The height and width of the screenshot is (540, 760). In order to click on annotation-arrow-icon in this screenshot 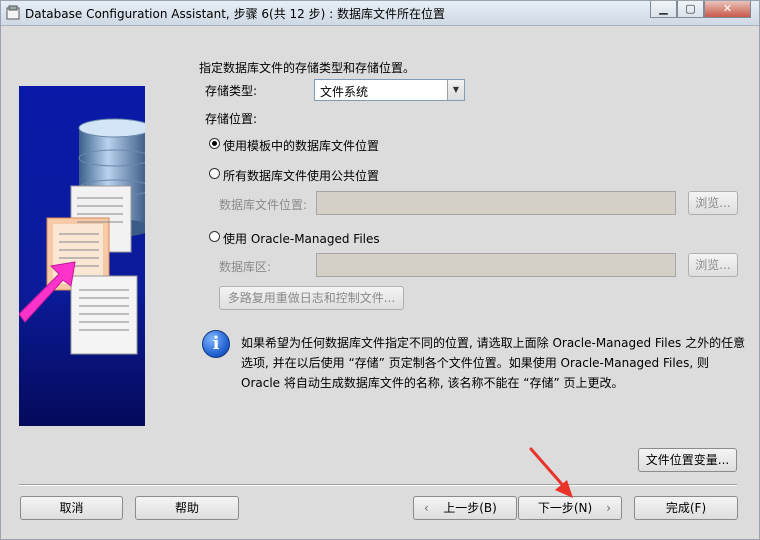, I will do `click(551, 472)`.